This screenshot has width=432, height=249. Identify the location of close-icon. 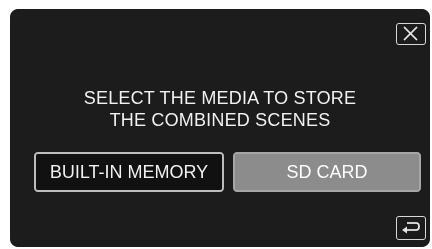
(410, 33).